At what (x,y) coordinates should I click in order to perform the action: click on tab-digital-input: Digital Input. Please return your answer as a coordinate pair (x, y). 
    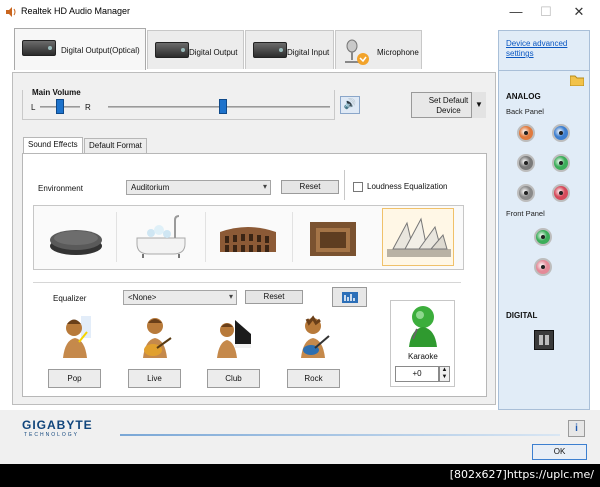
    Looking at the image, I should click on (289, 49).